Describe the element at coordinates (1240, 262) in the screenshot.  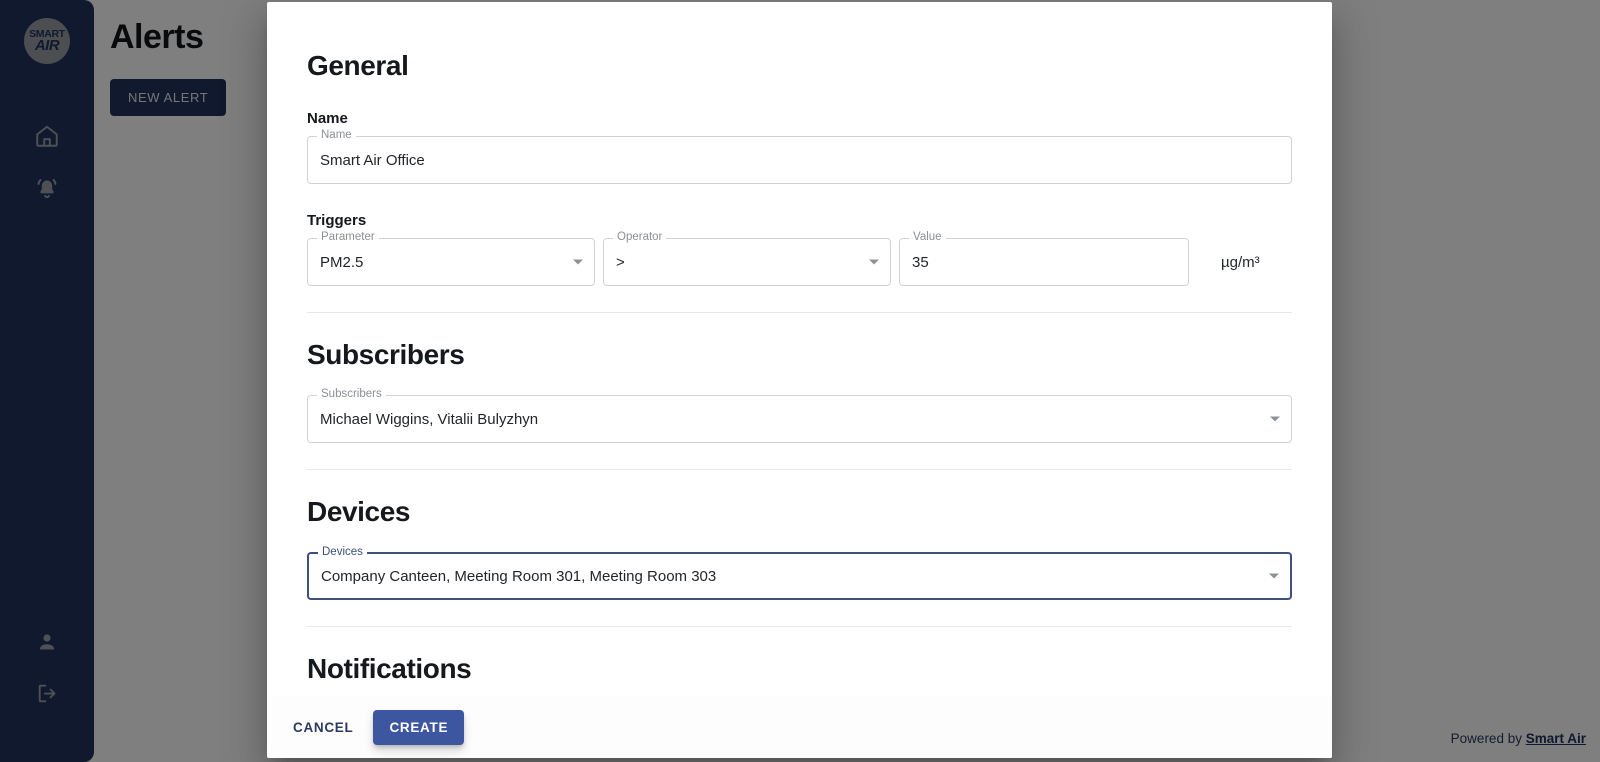
I see `value-unit-label: µg/m³` at that location.